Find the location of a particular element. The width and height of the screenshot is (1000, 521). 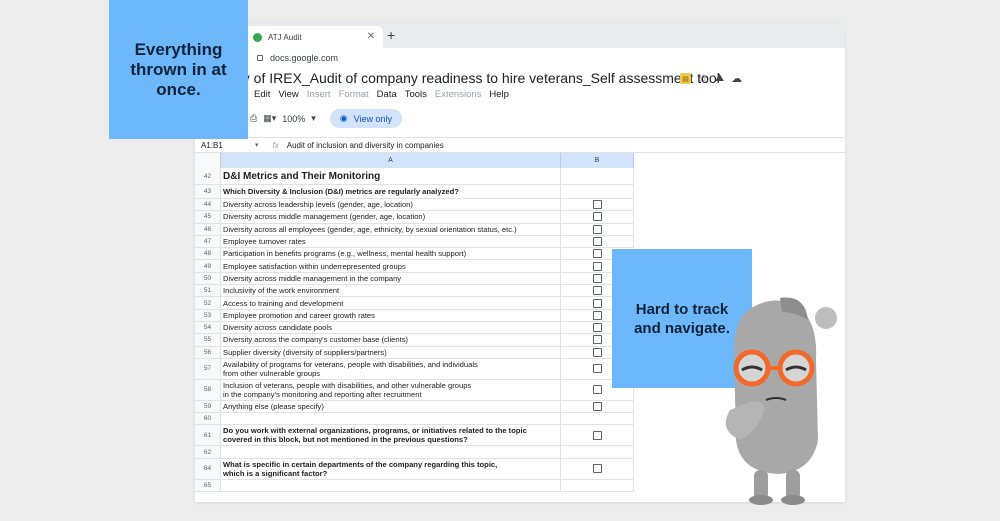

column-header-a: A is located at coordinates (391, 160).